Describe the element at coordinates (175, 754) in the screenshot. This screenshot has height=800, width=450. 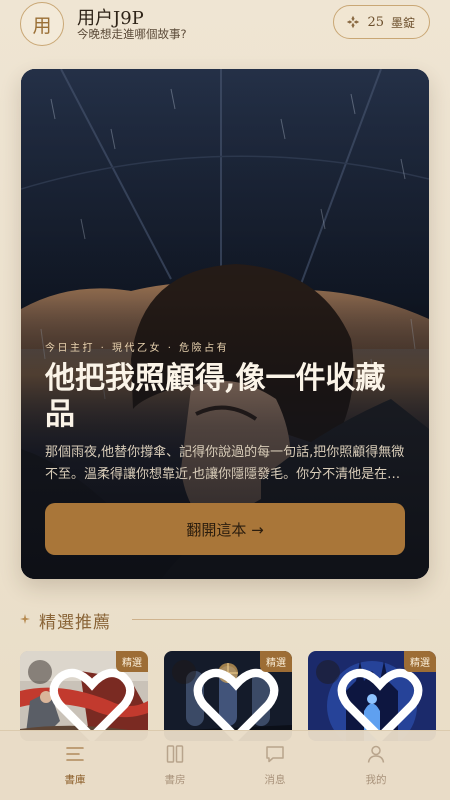
I see `book-icon` at that location.